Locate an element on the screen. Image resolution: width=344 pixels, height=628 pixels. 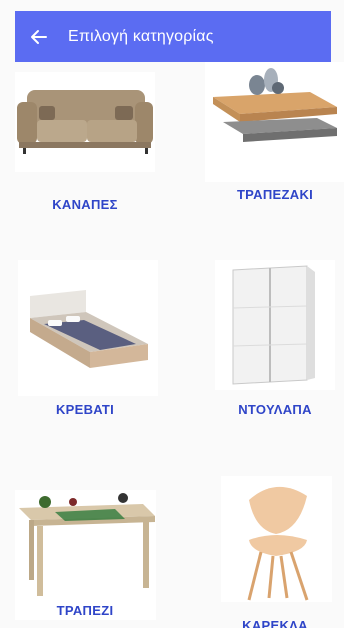
bed-image is located at coordinates (88, 328).